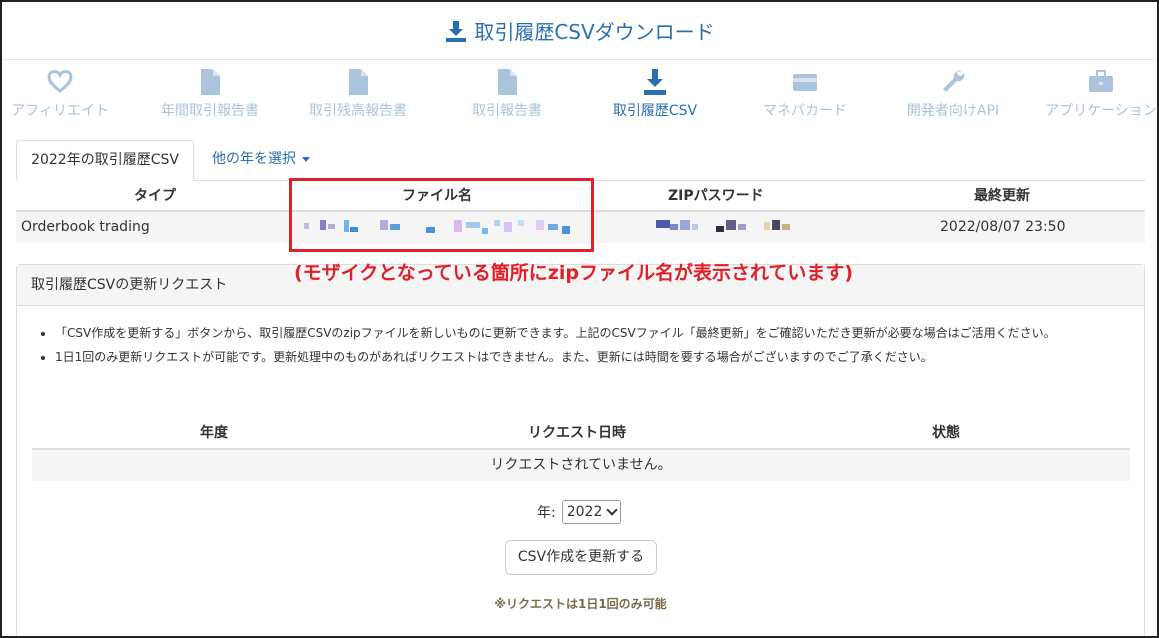  What do you see at coordinates (1101, 111) in the screenshot?
I see `nav-label: アプリケーション` at bounding box center [1101, 111].